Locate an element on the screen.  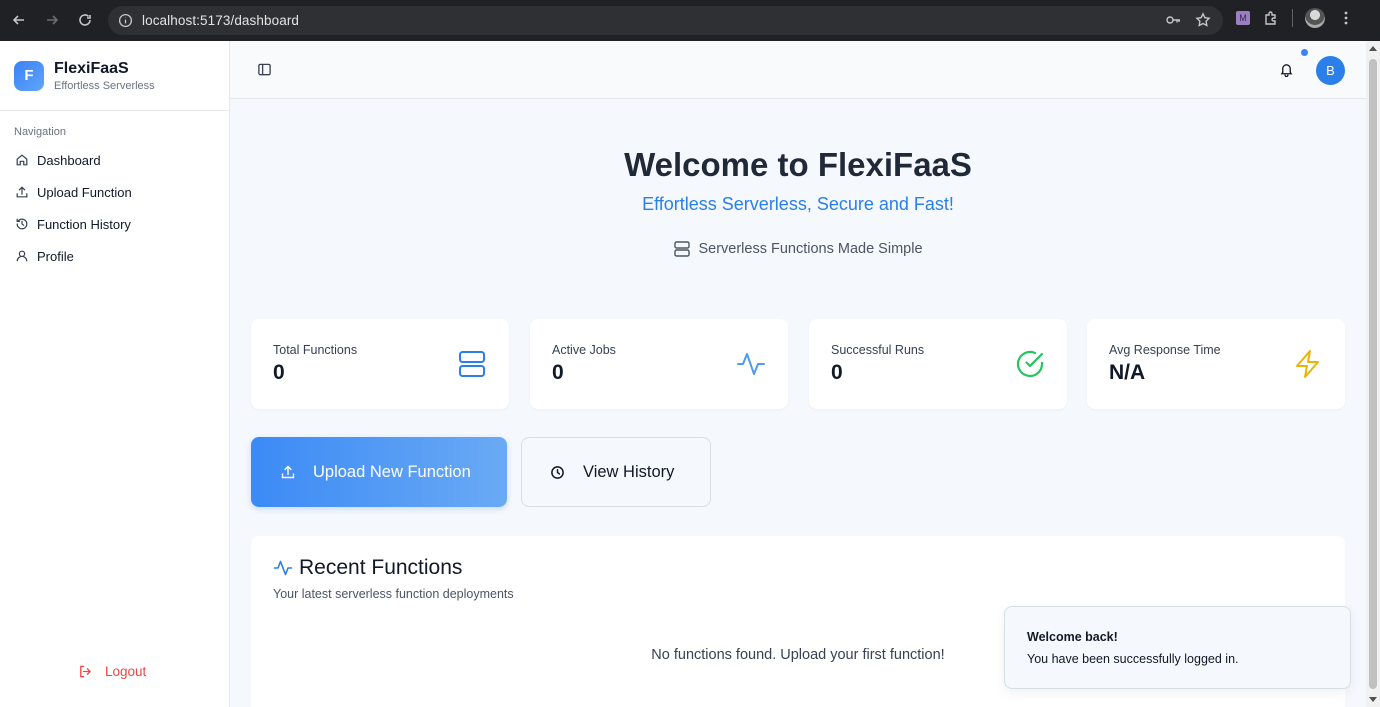
url-text: localhost:5173/dashboard is located at coordinates (221, 20).